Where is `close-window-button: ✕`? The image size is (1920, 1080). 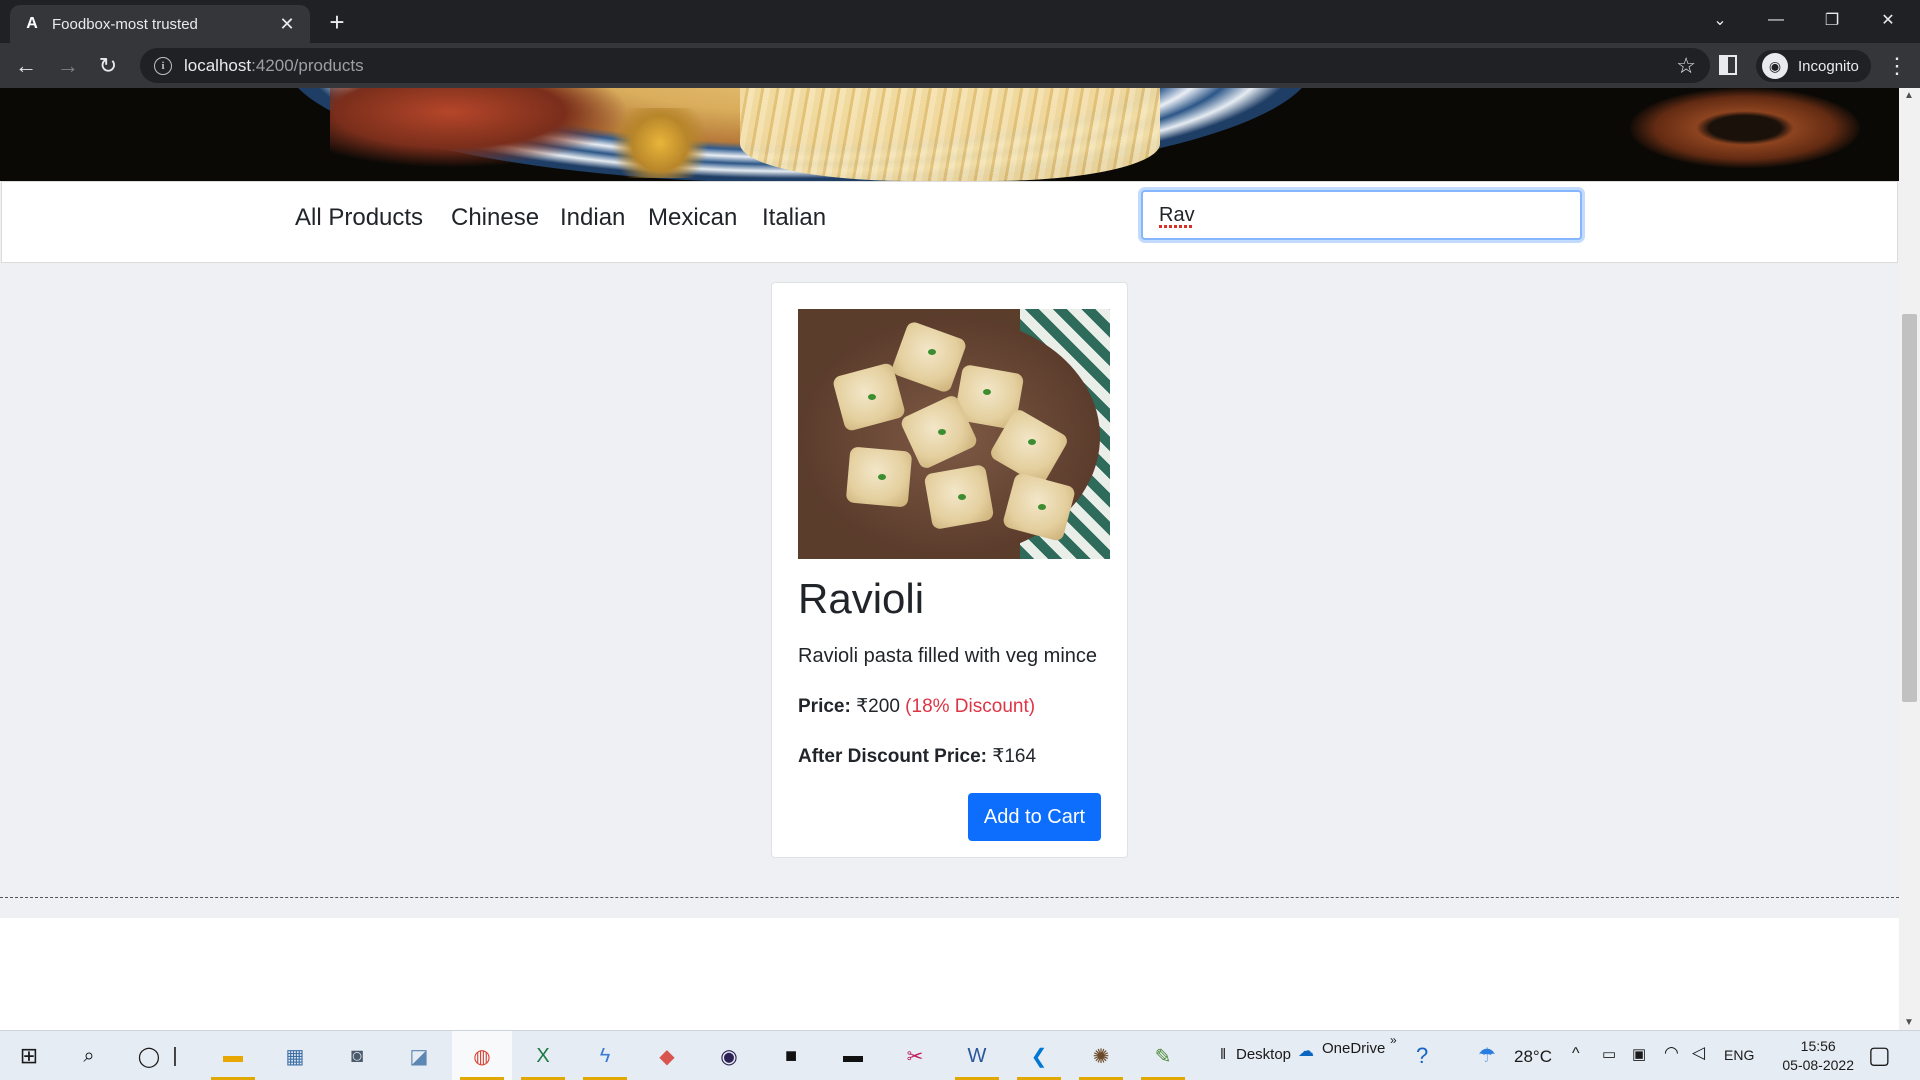
close-window-button: ✕ is located at coordinates (1888, 20).